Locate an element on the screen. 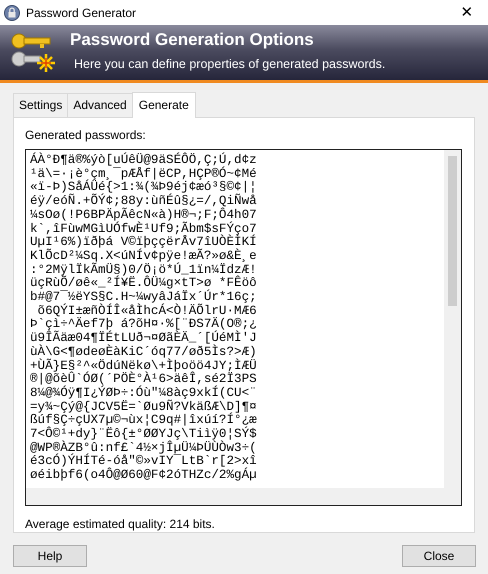 This screenshot has width=488, height=574. vertical-scrollbar is located at coordinates (452, 319).